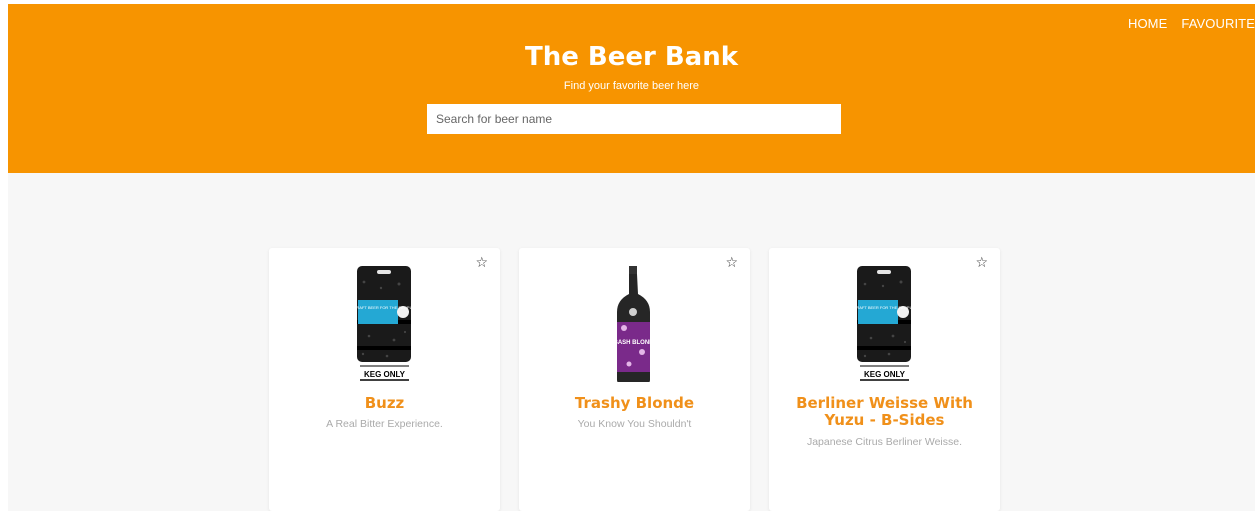 The height and width of the screenshot is (511, 1255). Describe the element at coordinates (1147, 23) in the screenshot. I see `nav-home-link: HOME` at that location.